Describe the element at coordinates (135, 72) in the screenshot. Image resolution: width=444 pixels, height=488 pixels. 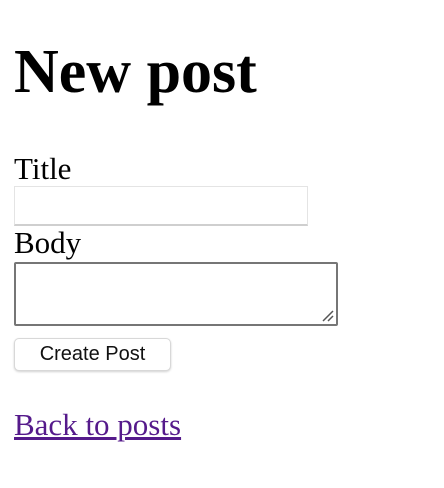
I see `page-title: New post` at that location.